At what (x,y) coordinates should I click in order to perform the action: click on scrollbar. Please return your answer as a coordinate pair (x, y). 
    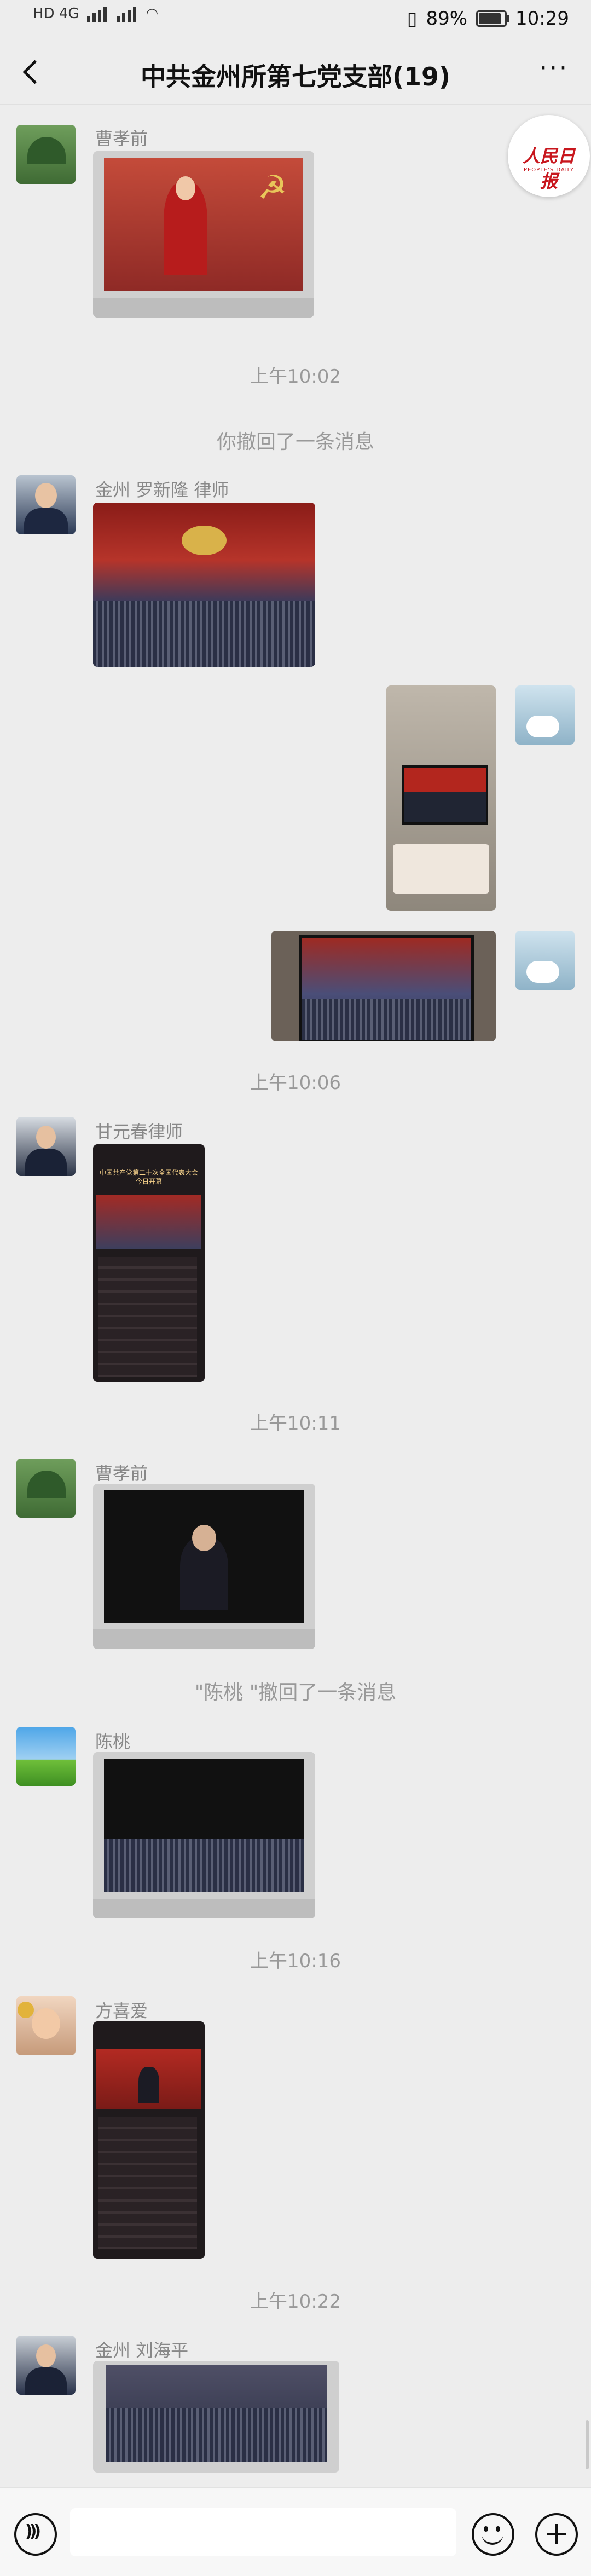
    Looking at the image, I should click on (587, 2444).